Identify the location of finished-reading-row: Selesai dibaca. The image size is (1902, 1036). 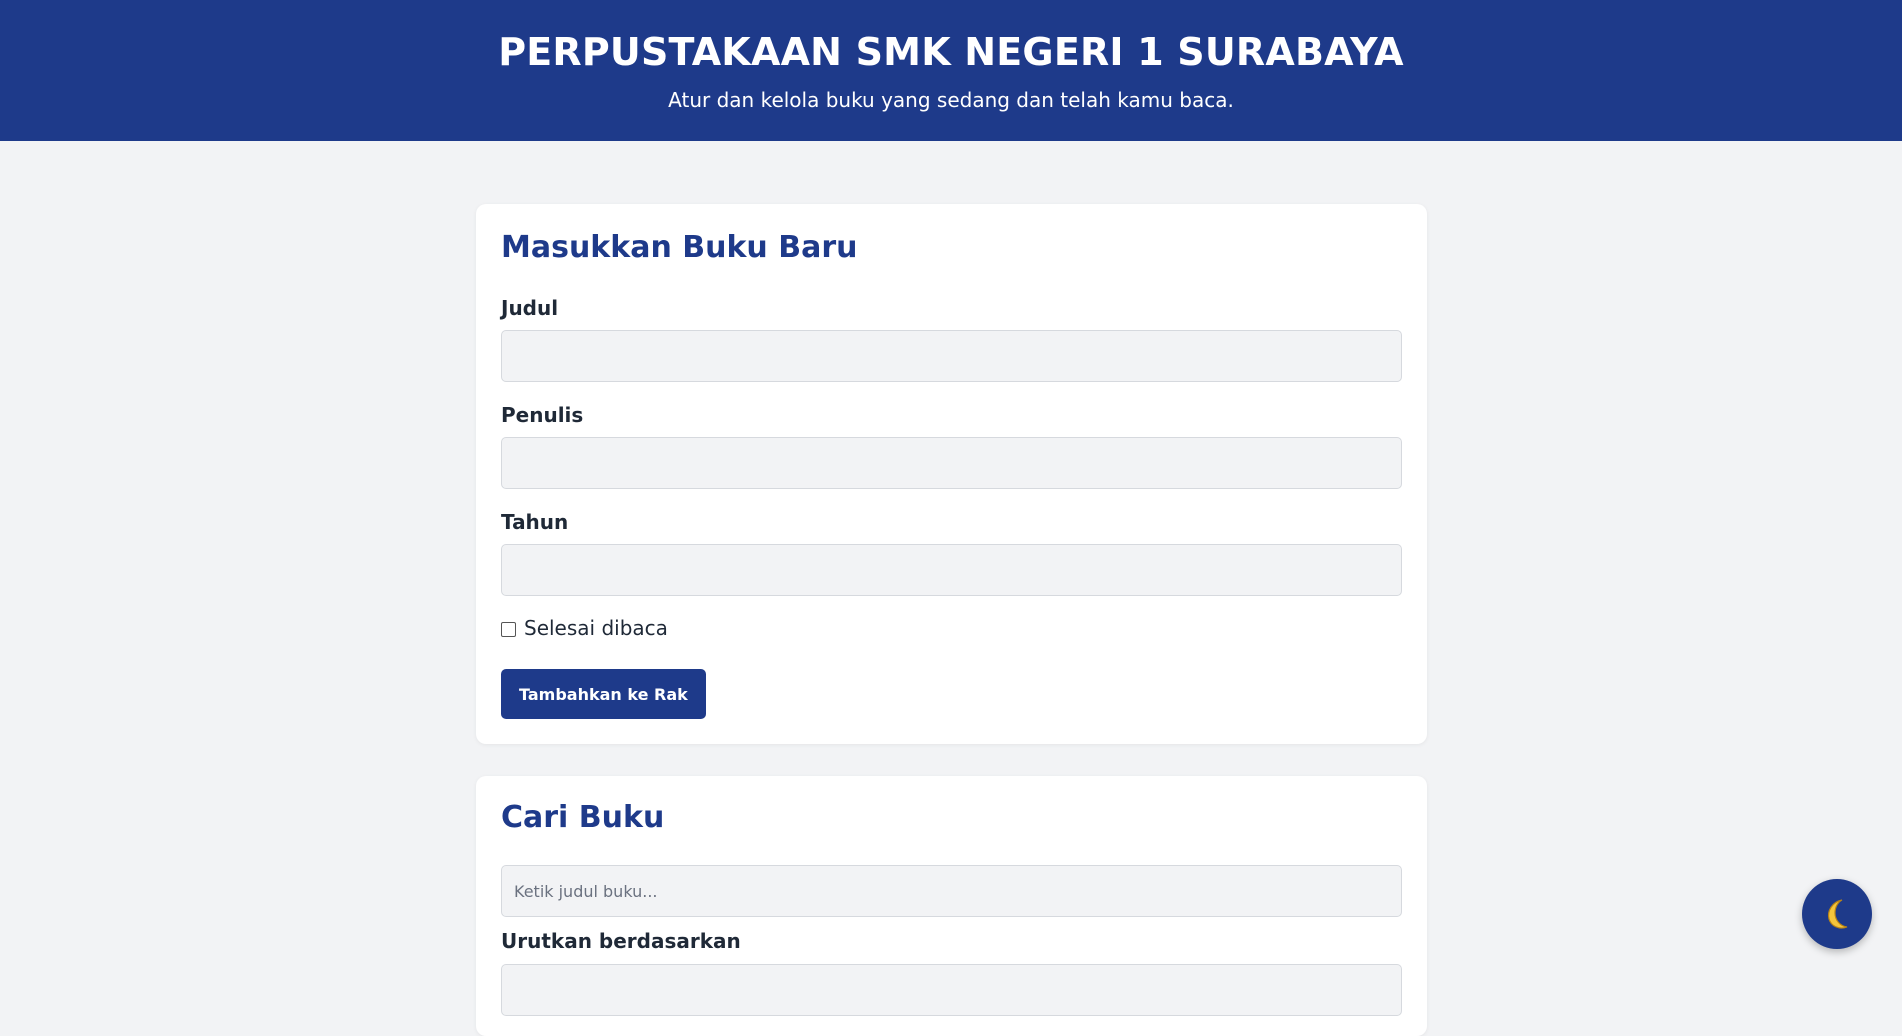
(584, 628).